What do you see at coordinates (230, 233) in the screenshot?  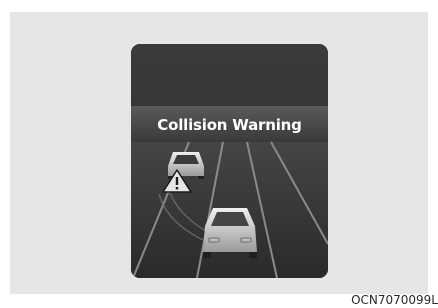 I see `ego-car-icon` at bounding box center [230, 233].